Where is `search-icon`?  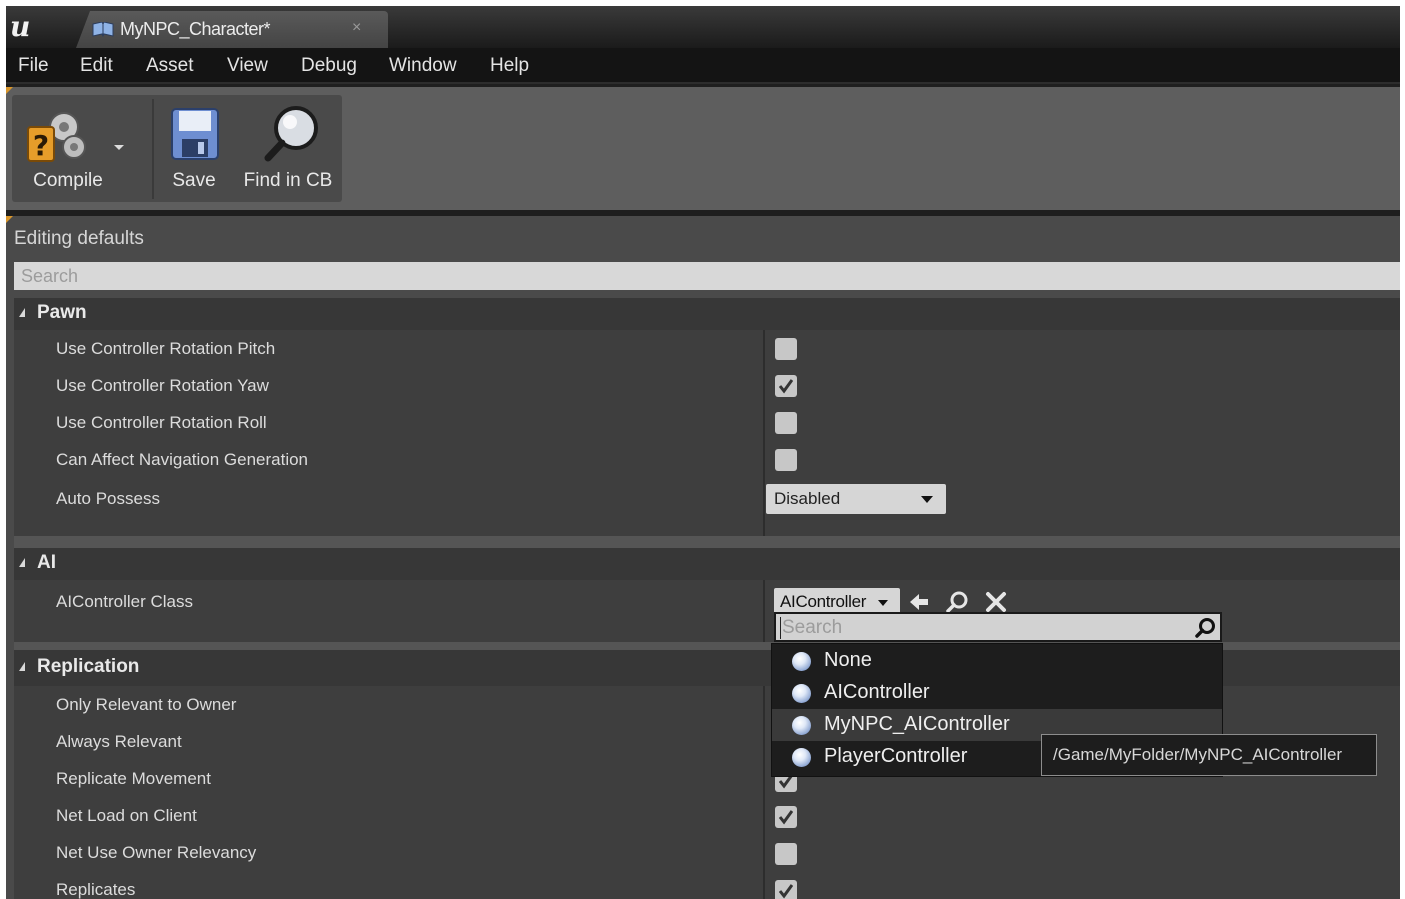
search-icon is located at coordinates (1205, 628).